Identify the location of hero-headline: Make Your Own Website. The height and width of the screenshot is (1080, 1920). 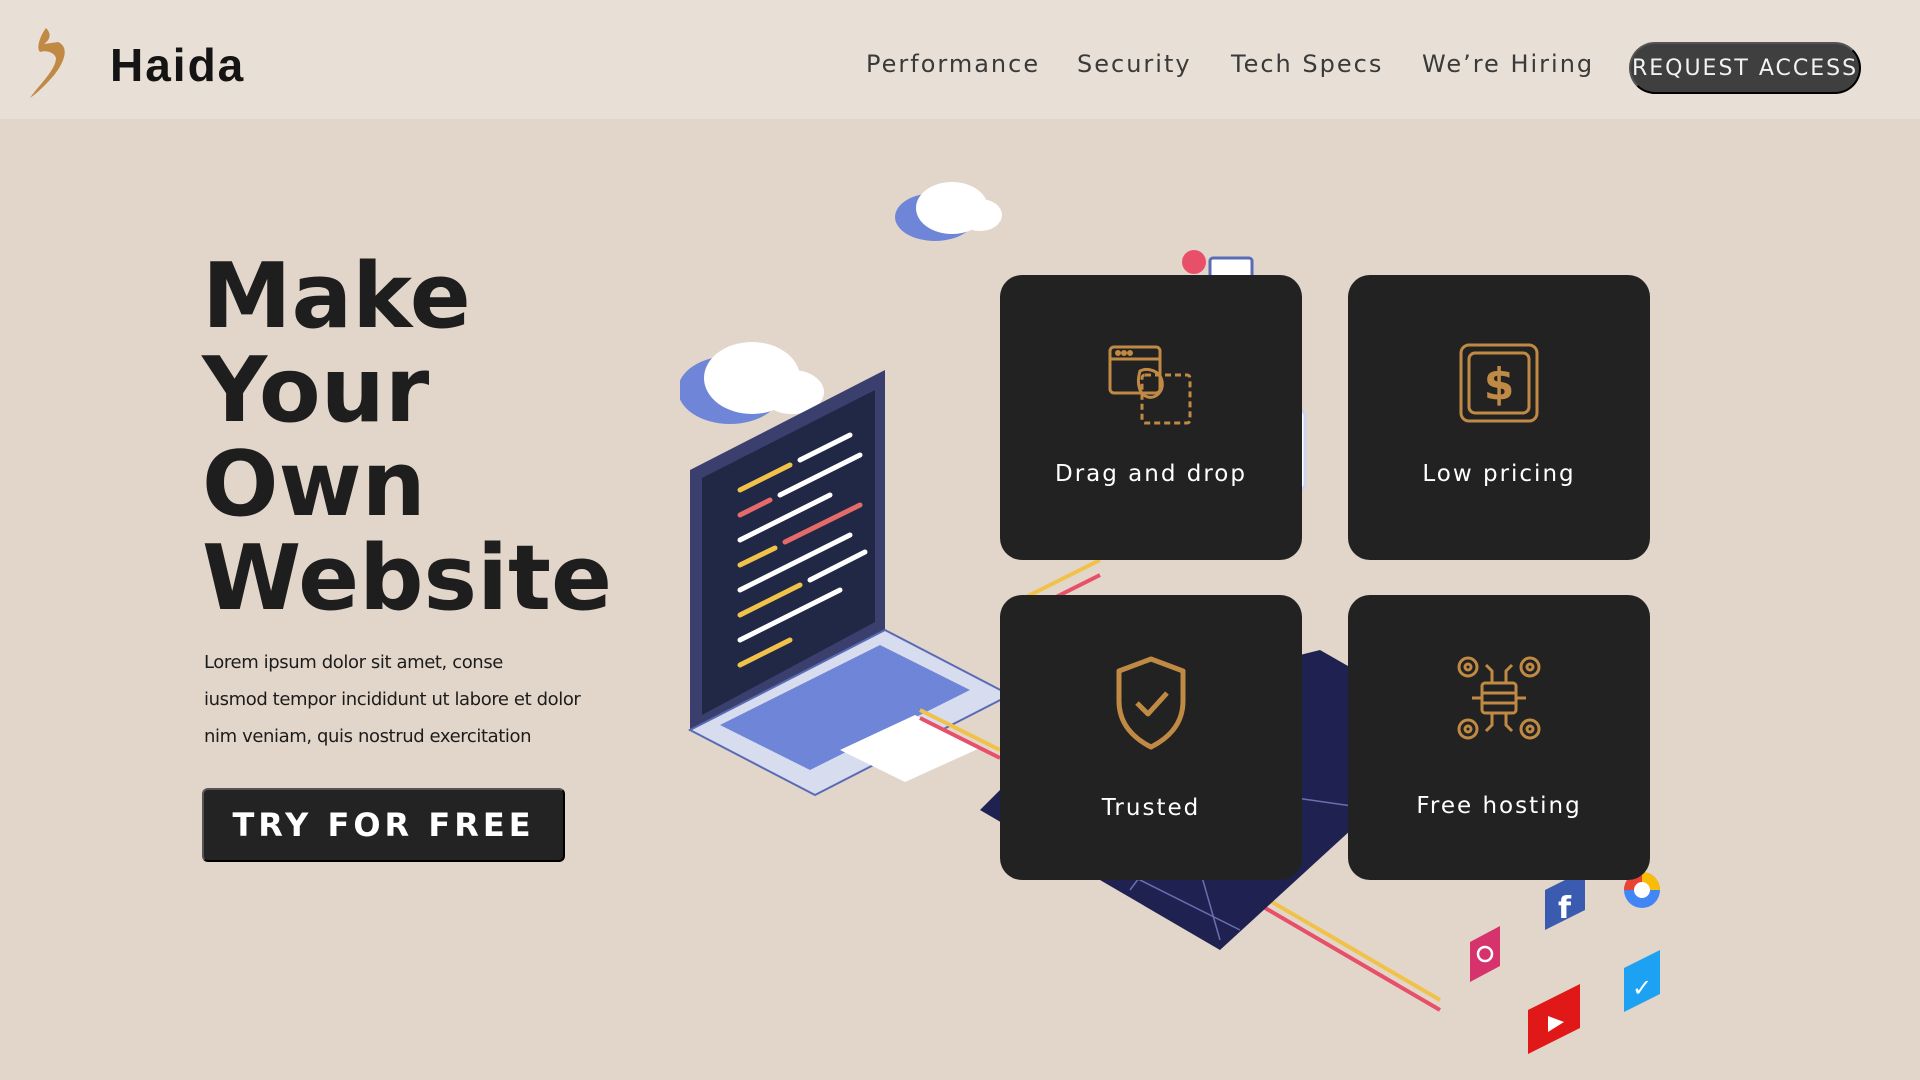
(422, 438).